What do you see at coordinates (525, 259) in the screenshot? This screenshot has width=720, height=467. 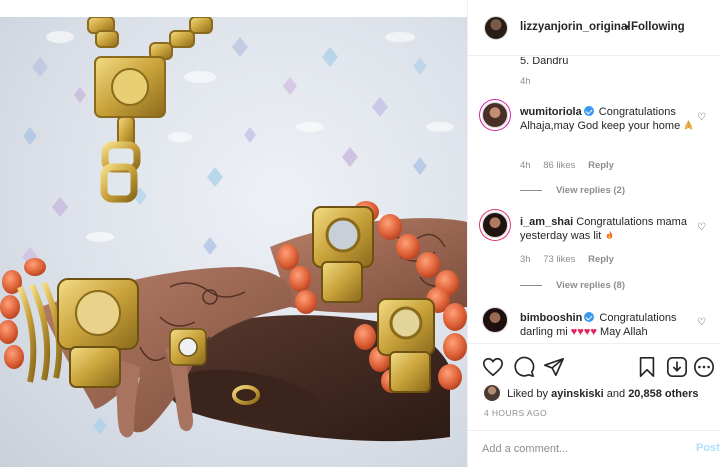 I see `comment-time: 3h` at bounding box center [525, 259].